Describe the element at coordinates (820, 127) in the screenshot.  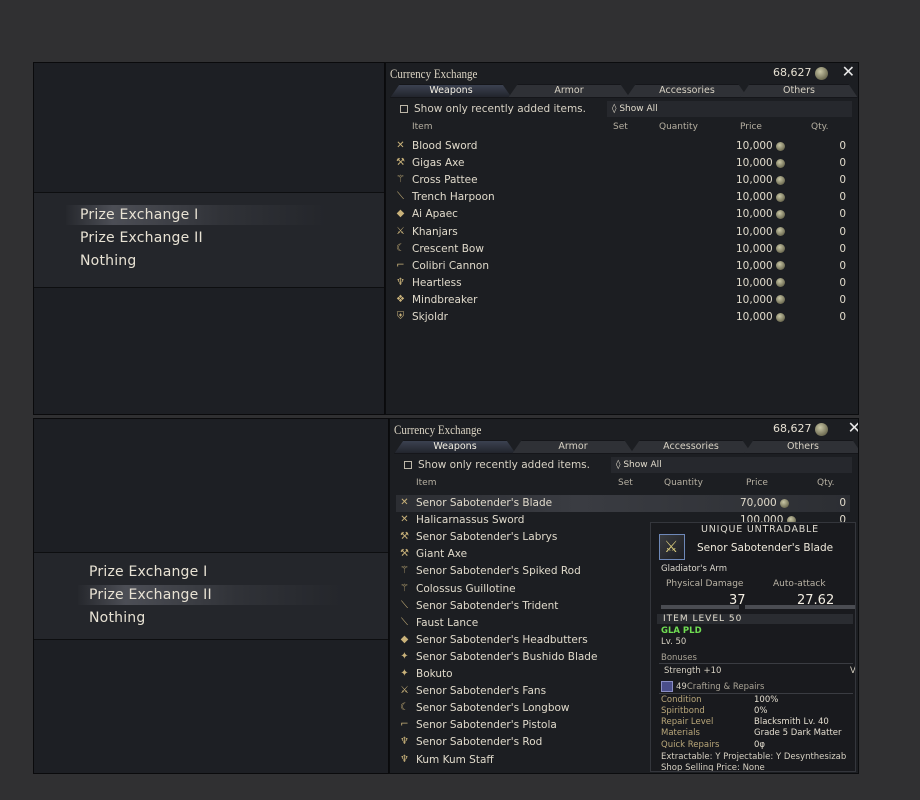
I see `header-qty: Qty.` at that location.